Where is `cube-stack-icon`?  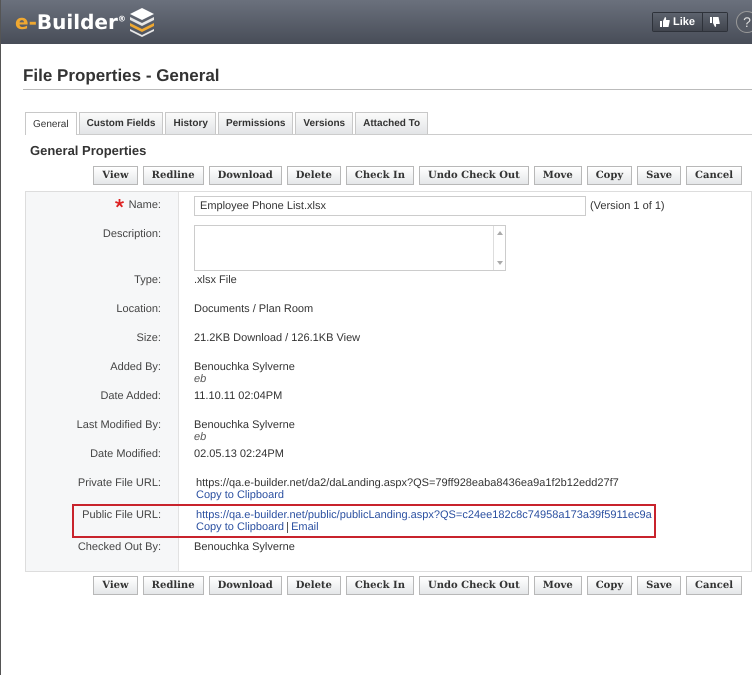 cube-stack-icon is located at coordinates (142, 22).